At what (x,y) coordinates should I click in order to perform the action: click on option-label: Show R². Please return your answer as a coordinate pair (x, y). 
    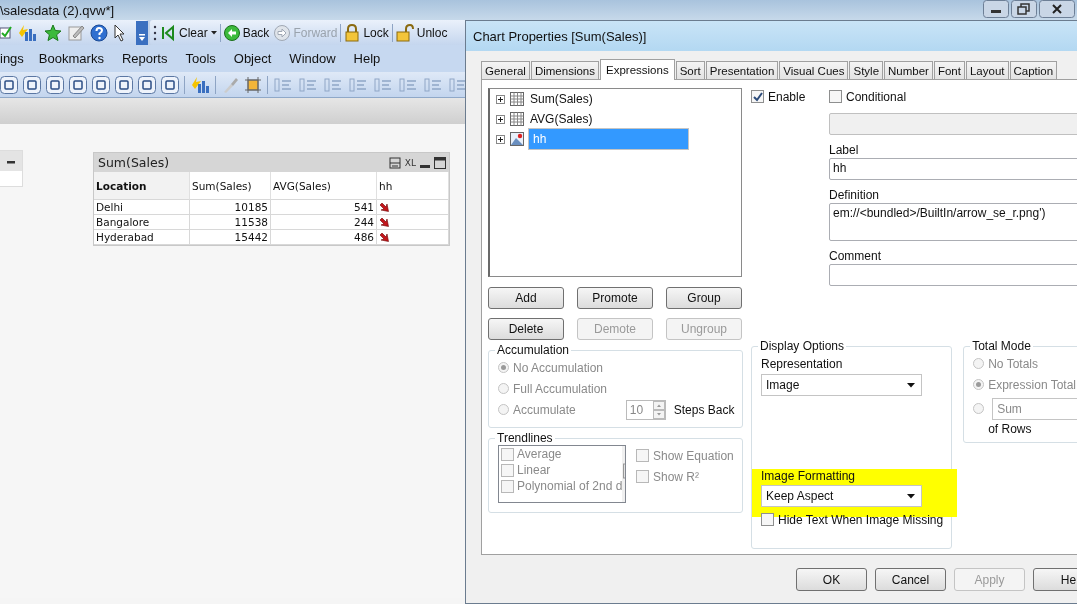
    Looking at the image, I should click on (676, 476).